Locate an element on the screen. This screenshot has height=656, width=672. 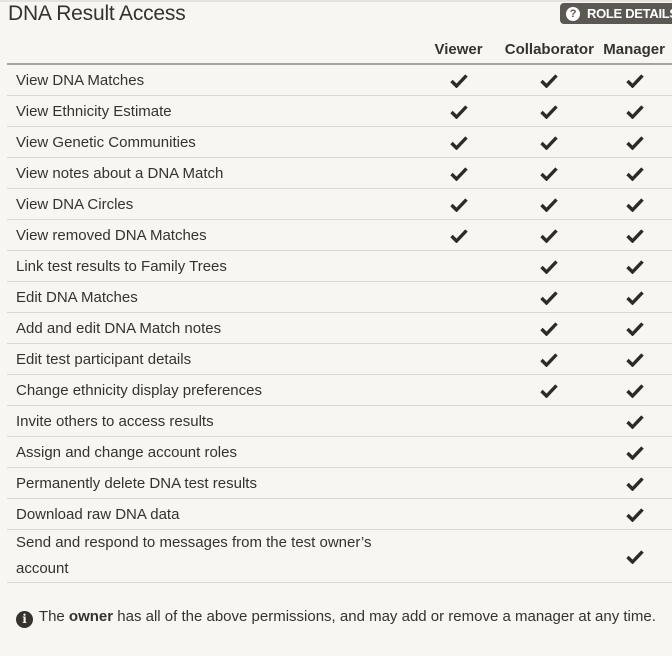
permission-label: Edit DNA Matches is located at coordinates (213, 297).